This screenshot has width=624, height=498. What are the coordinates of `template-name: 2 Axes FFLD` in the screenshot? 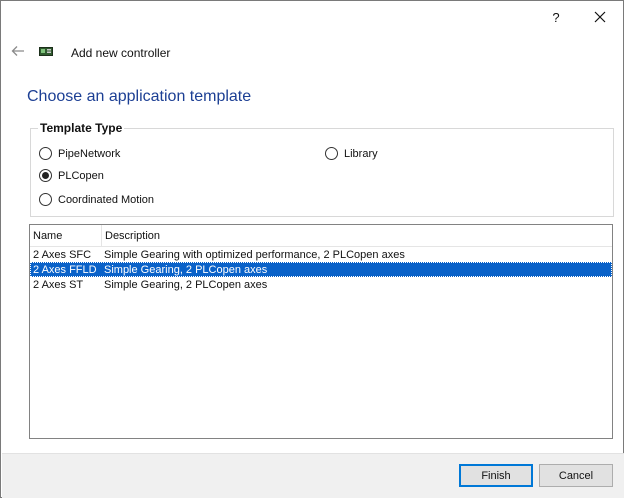 It's located at (65, 269).